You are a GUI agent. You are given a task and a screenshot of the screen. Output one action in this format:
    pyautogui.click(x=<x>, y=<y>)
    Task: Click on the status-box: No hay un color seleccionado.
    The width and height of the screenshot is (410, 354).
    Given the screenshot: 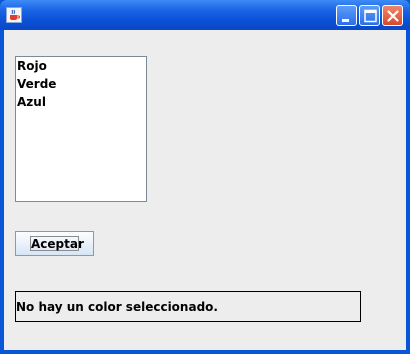 What is the action you would take?
    pyautogui.click(x=188, y=306)
    